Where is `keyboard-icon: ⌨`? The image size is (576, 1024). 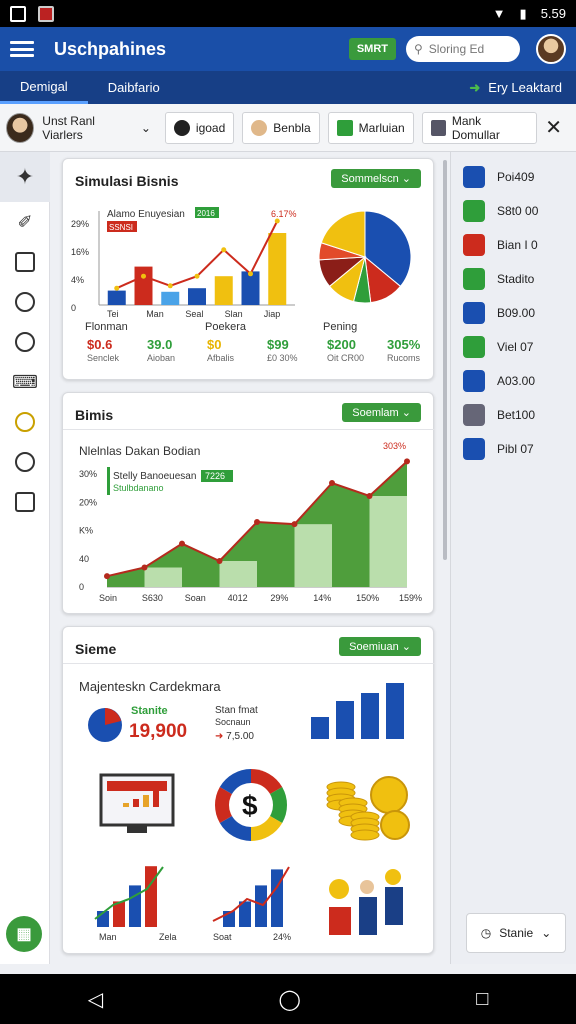
keyboard-icon: ⌨ is located at coordinates (25, 382).